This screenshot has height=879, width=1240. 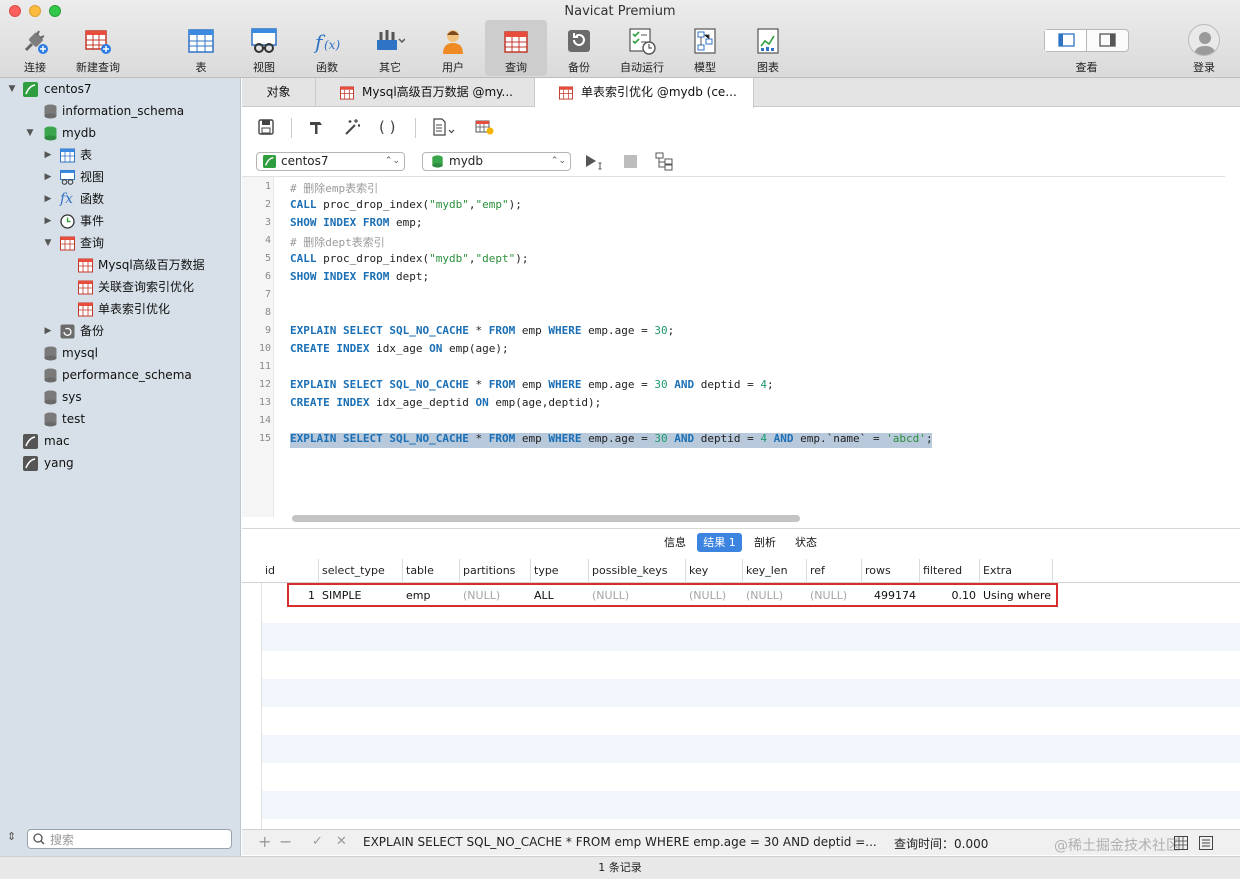 I want to click on explain-icon, so click(x=485, y=127).